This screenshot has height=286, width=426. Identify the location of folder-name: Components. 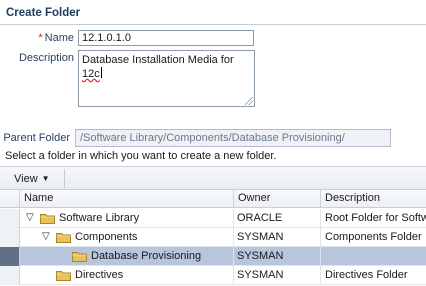
(106, 237).